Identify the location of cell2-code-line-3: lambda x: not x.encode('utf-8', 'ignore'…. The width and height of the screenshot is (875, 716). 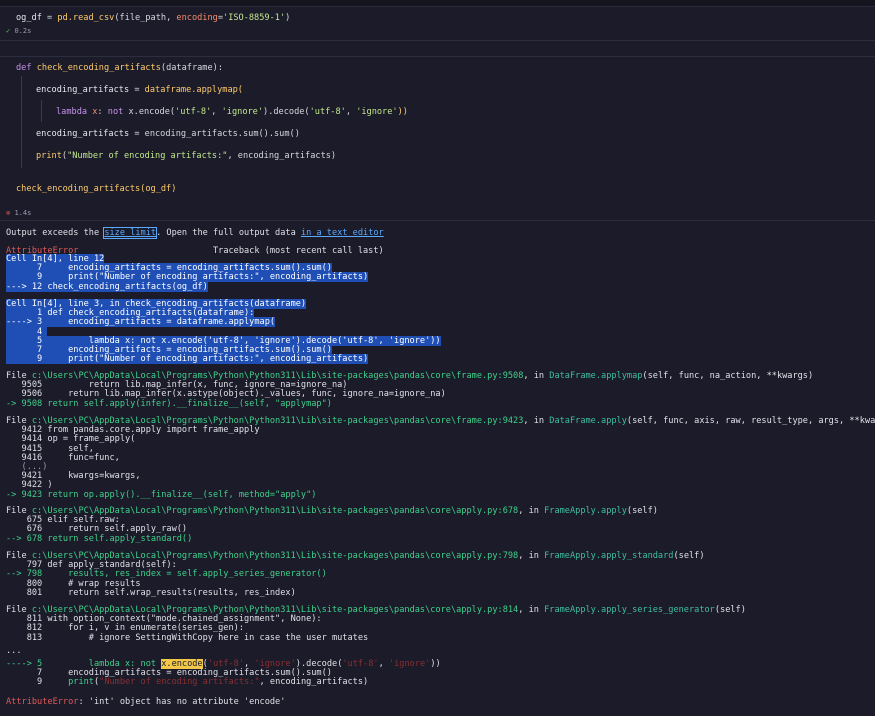
(232, 112).